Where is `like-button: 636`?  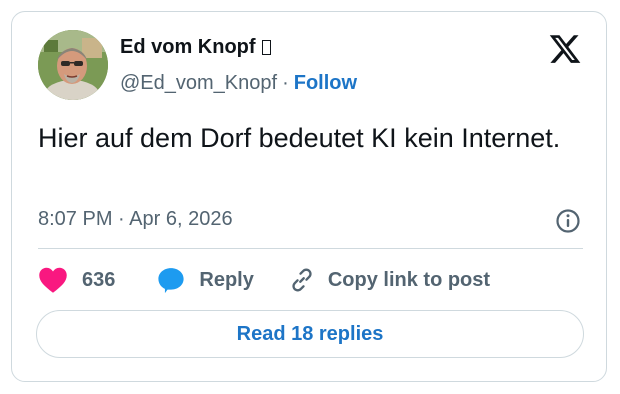
like-button: 636 is located at coordinates (76, 280).